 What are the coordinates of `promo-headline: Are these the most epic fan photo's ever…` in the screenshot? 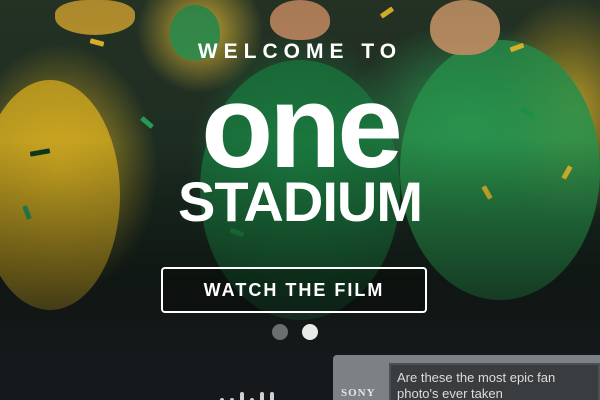 It's located at (497, 385).